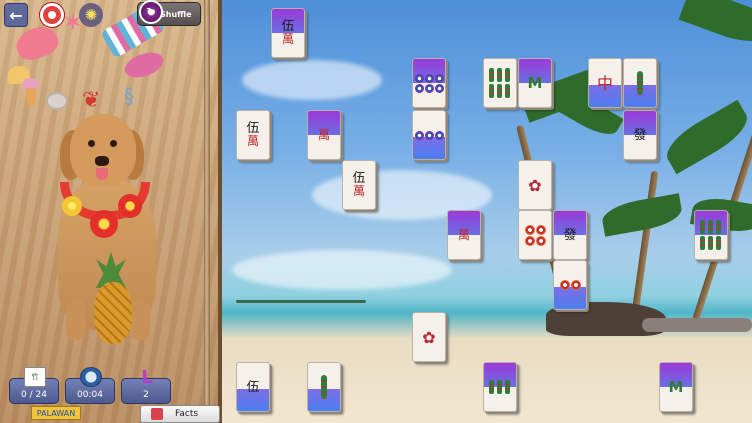 Image resolution: width=752 pixels, height=423 pixels. What do you see at coordinates (207, 211) in the screenshot?
I see `panel-rail` at bounding box center [207, 211].